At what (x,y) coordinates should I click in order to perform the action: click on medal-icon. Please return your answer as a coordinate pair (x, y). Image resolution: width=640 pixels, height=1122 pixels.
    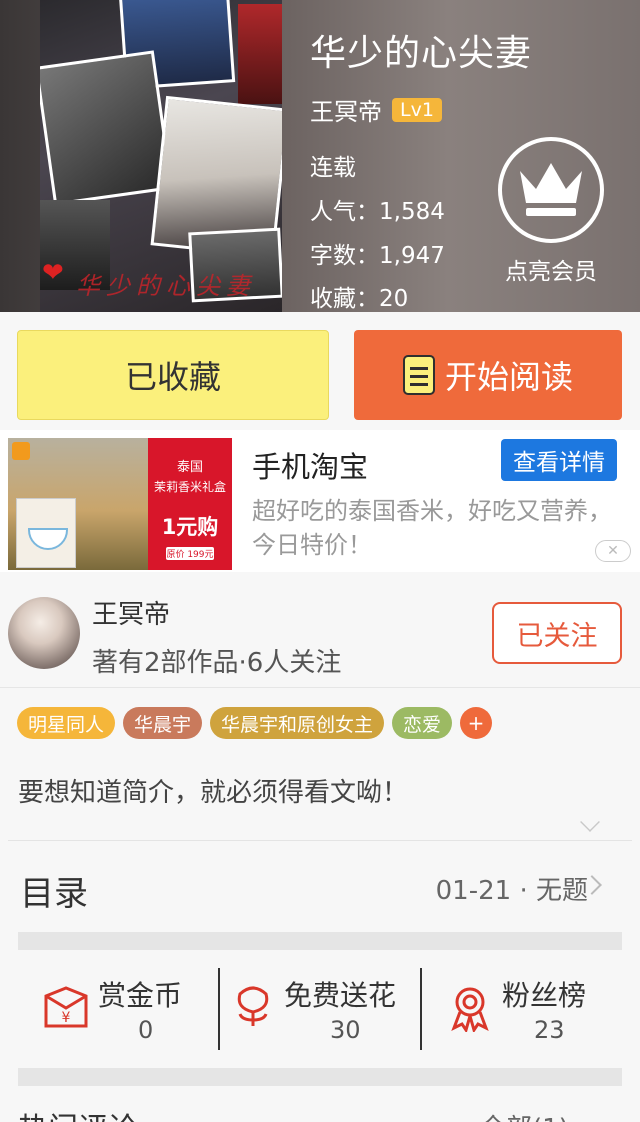
    Looking at the image, I should click on (470, 1009).